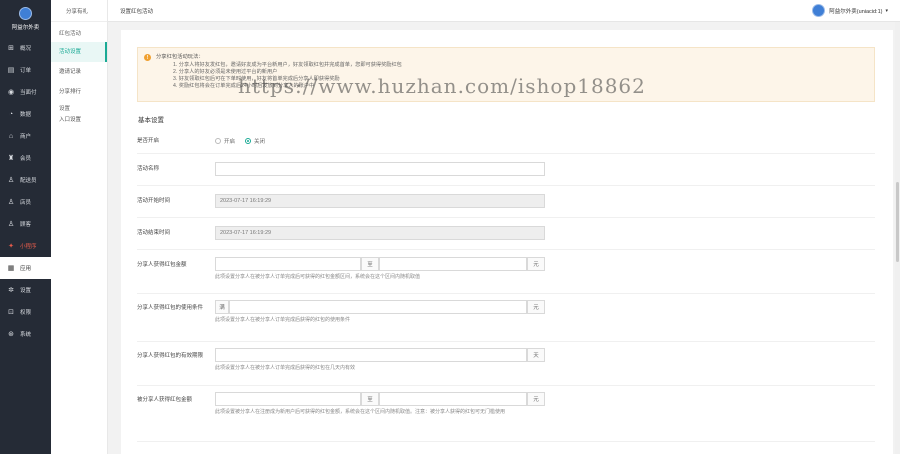 The height and width of the screenshot is (454, 900). Describe the element at coordinates (154, 201) in the screenshot. I see `field-label: 活动开始时间` at that location.